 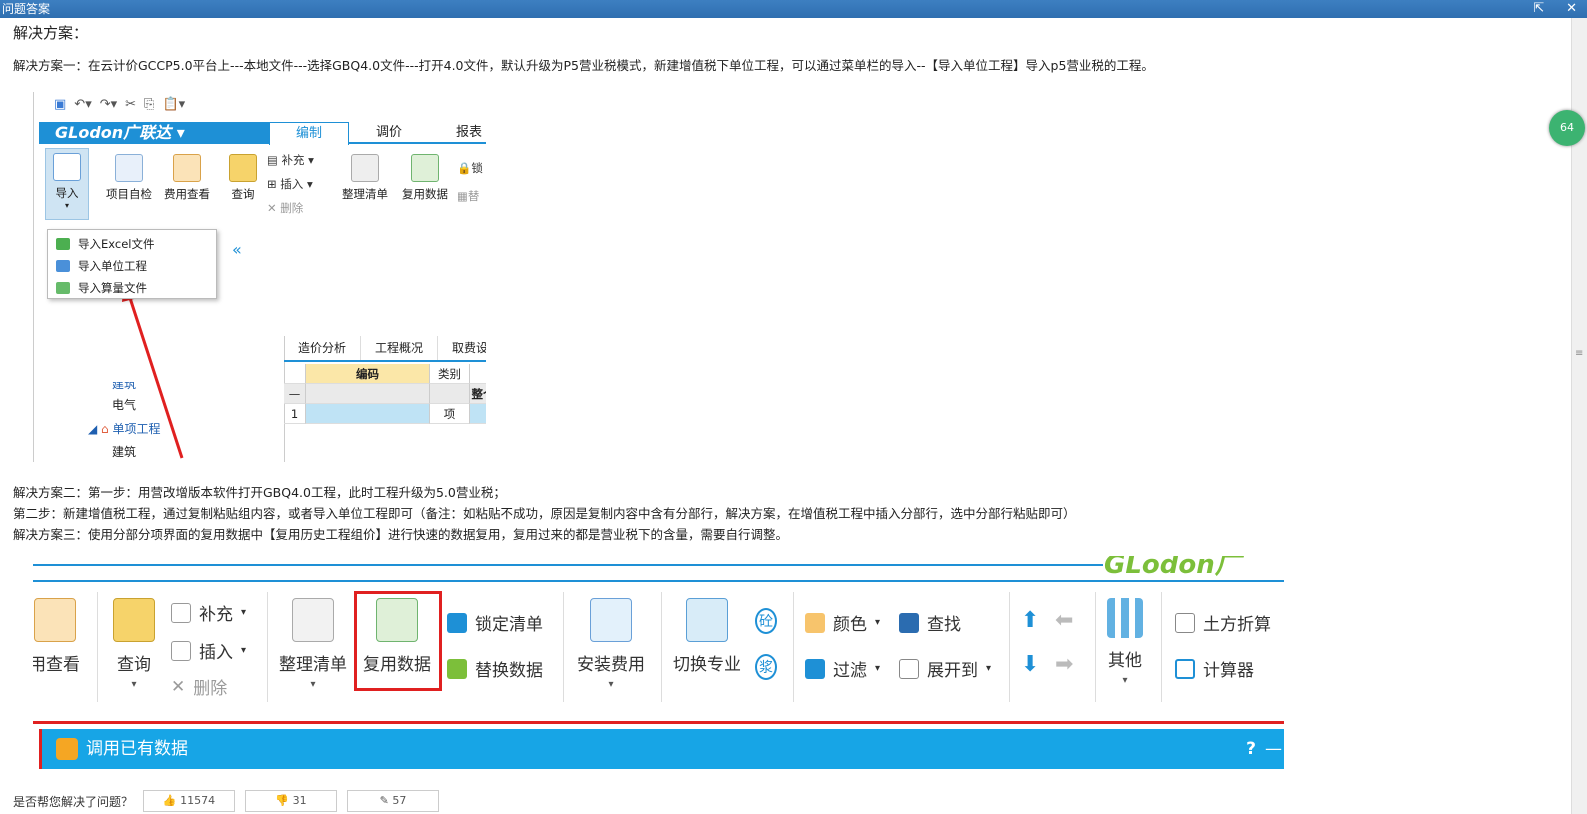 What do you see at coordinates (1228, 671) in the screenshot?
I see `calculator-label: 计算器` at bounding box center [1228, 671].